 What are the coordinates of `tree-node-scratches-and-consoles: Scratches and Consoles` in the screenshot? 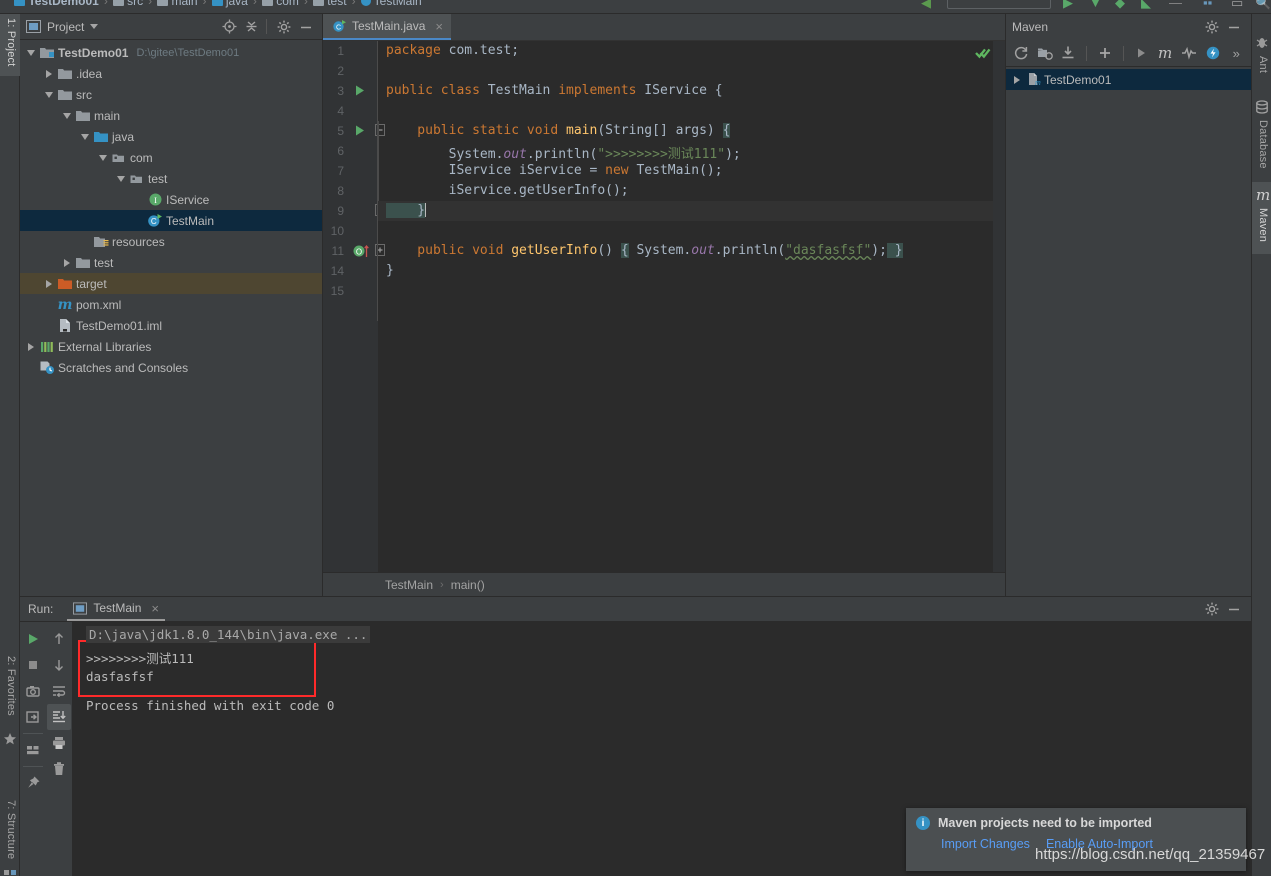 It's located at (171, 367).